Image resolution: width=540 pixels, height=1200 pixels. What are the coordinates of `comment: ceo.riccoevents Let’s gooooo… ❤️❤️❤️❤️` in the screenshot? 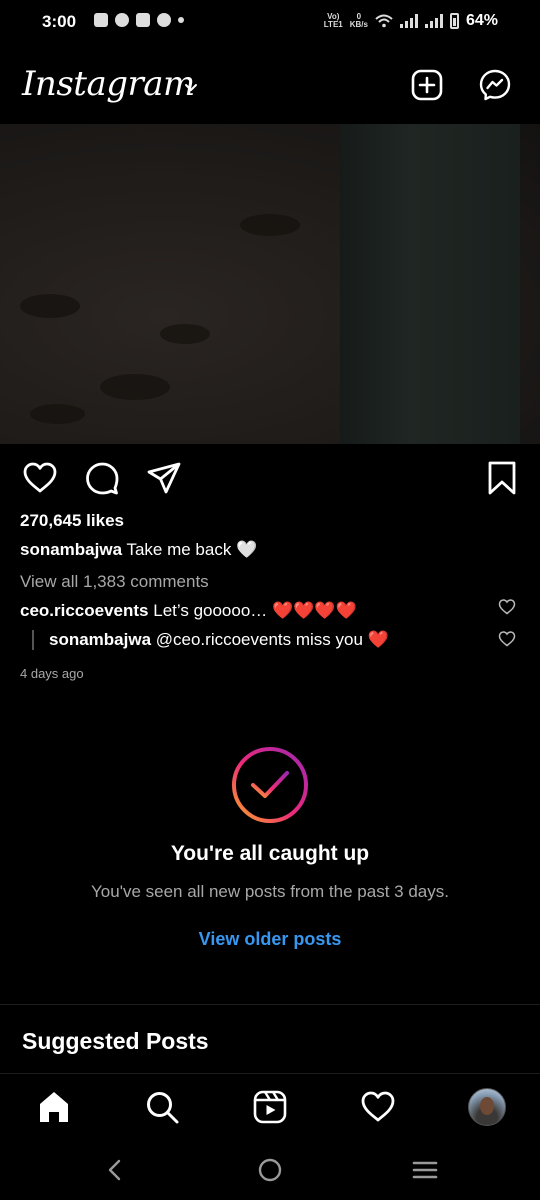 It's located at (270, 611).